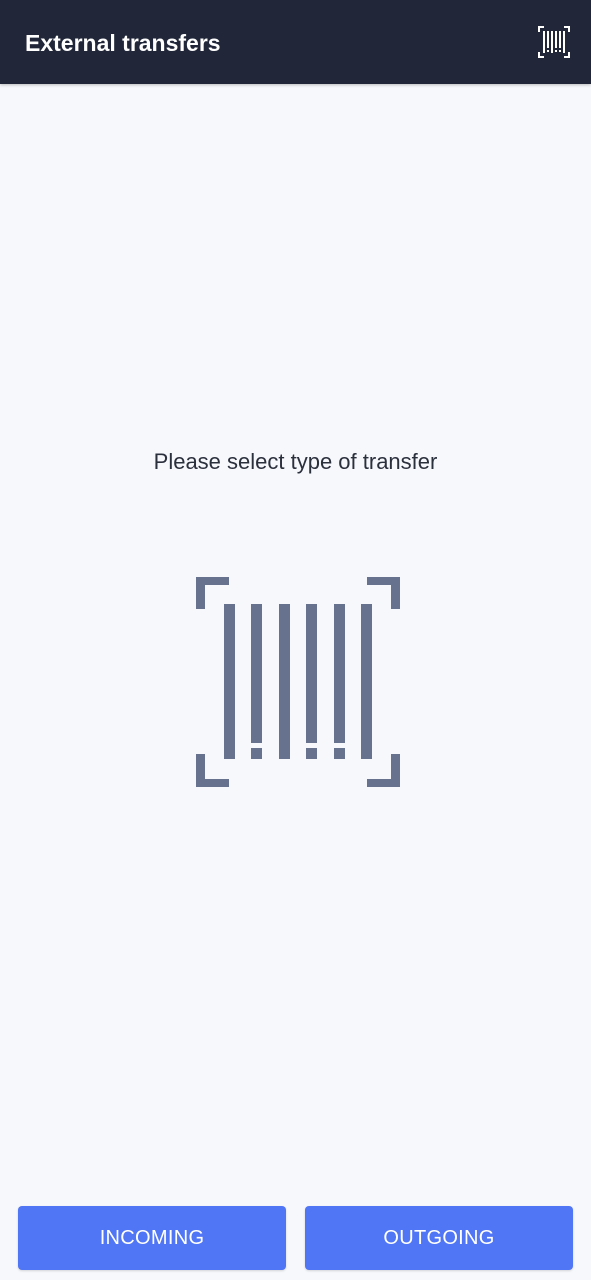 The image size is (591, 1280). I want to click on transfer-type-prompt: Please select type of transfer, so click(295, 461).